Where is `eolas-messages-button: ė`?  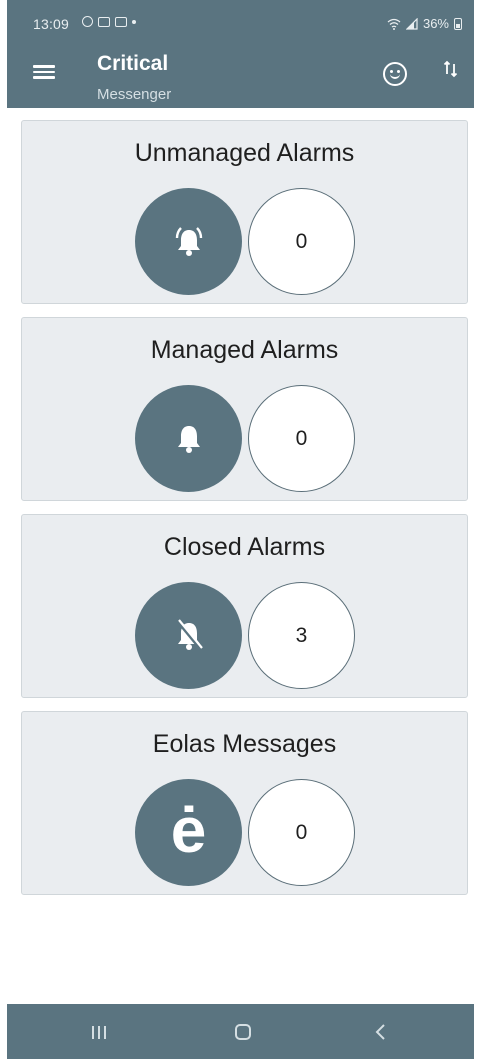
eolas-messages-button: ė is located at coordinates (188, 832).